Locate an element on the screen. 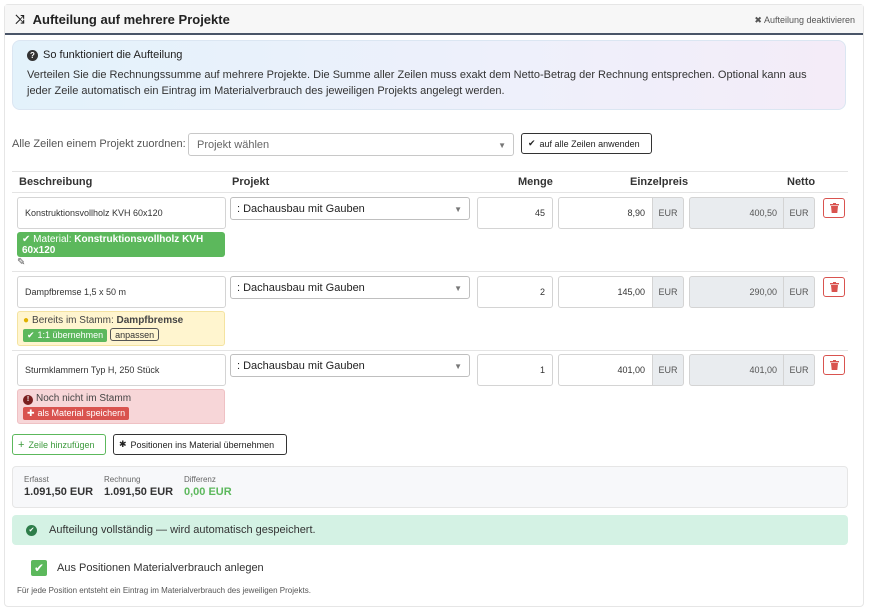  summary-rechnung: Rechnung 1.091,50 EUR is located at coordinates (138, 486).